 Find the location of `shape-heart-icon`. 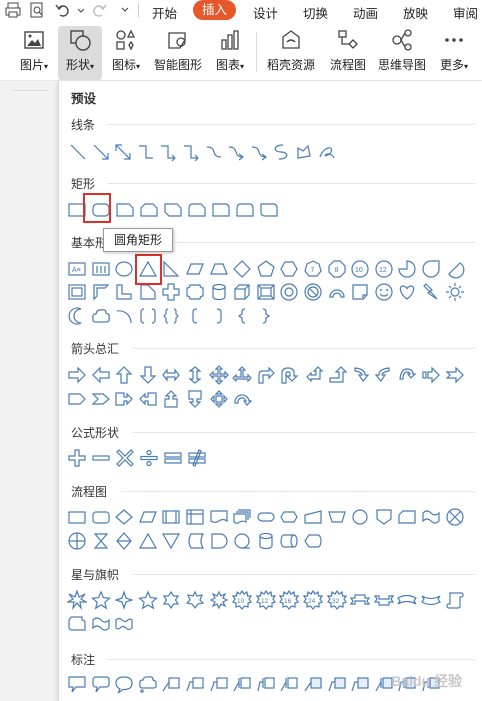

shape-heart-icon is located at coordinates (407, 292).